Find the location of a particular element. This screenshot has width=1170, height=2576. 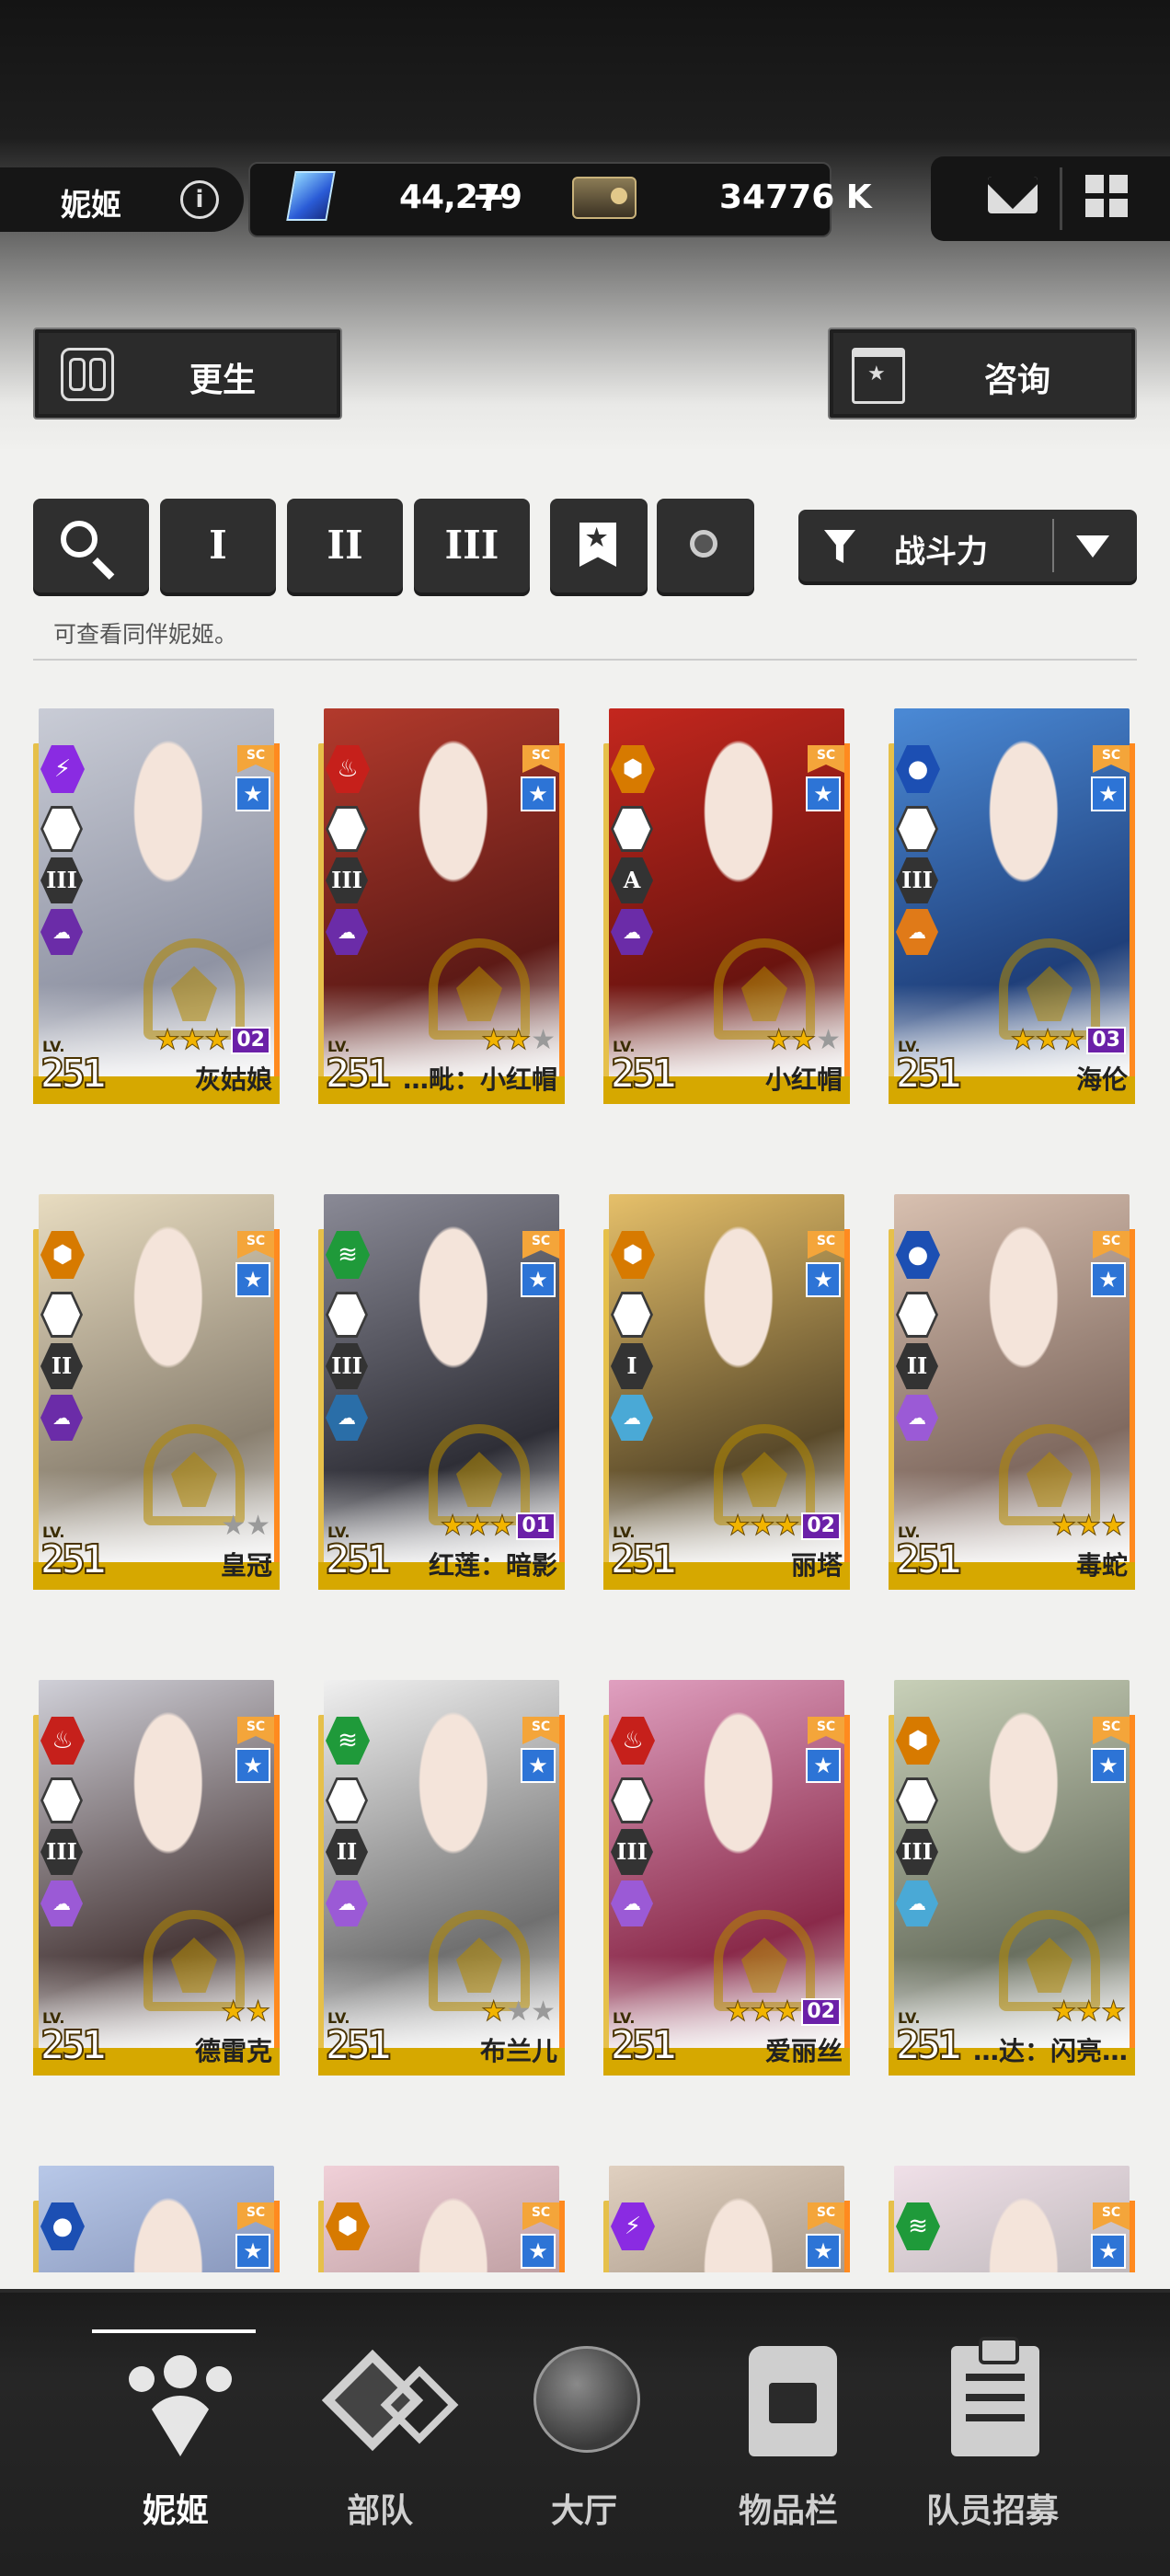

character-name: 海伦 is located at coordinates (1101, 1079).